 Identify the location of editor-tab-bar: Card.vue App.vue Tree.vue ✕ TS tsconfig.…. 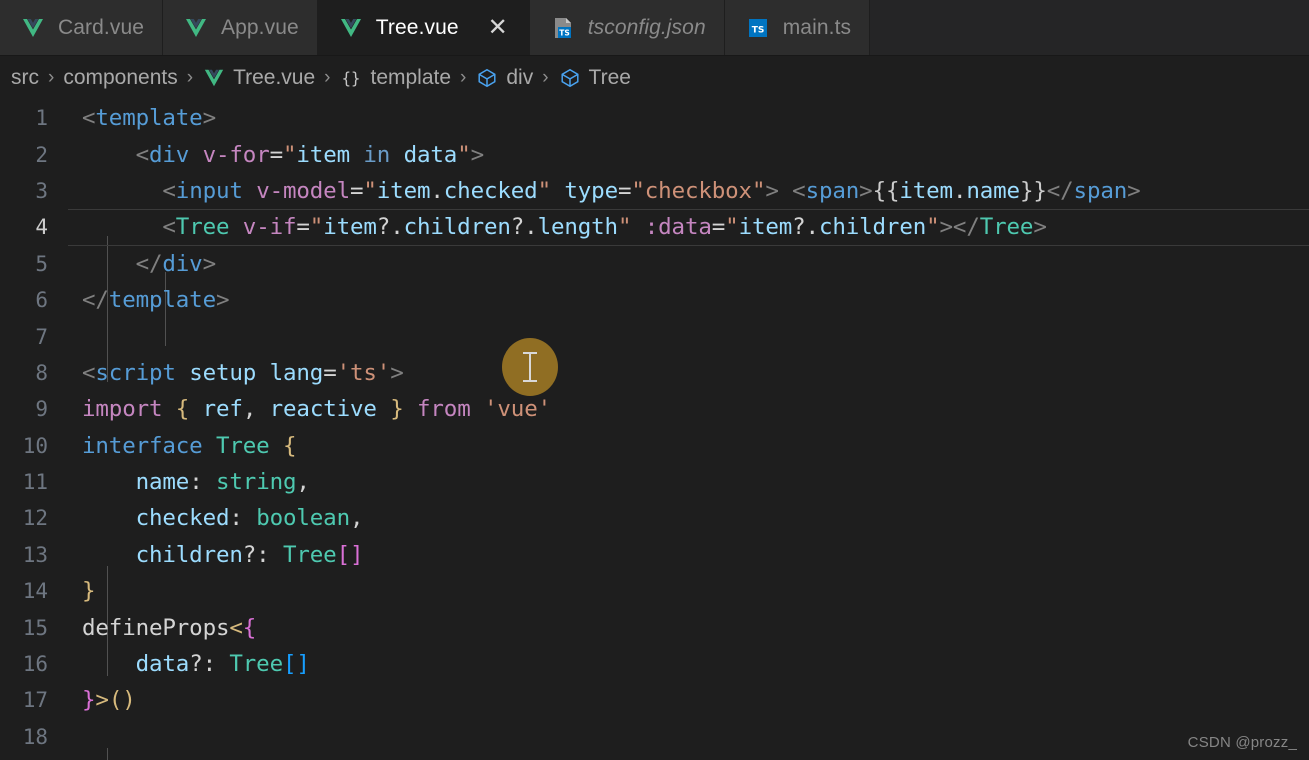
(654, 28).